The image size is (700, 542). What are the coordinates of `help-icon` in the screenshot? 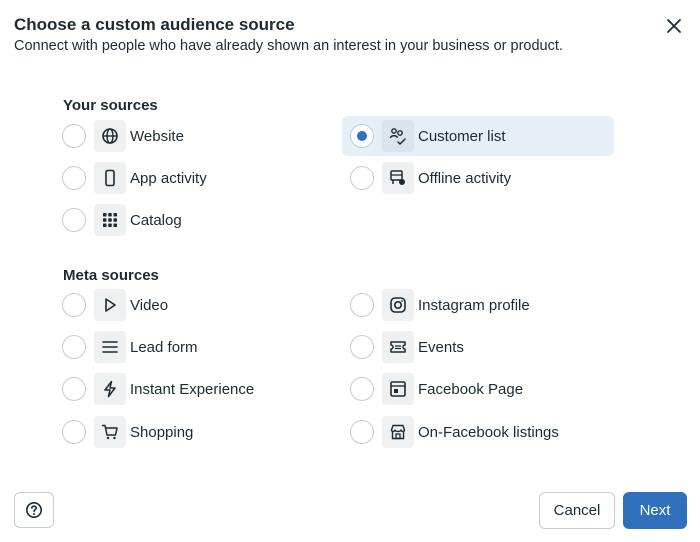 It's located at (34, 510).